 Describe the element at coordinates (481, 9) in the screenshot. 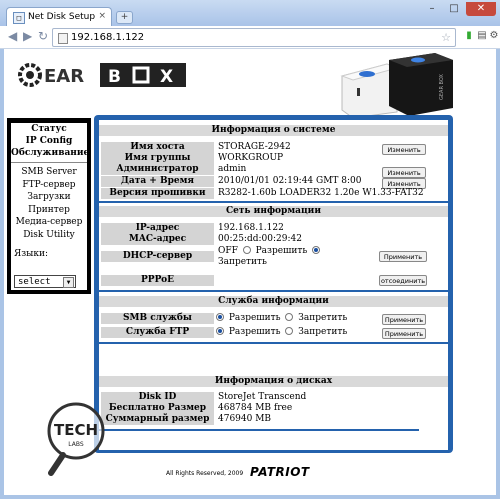

I see `close-window-button: ✕` at that location.